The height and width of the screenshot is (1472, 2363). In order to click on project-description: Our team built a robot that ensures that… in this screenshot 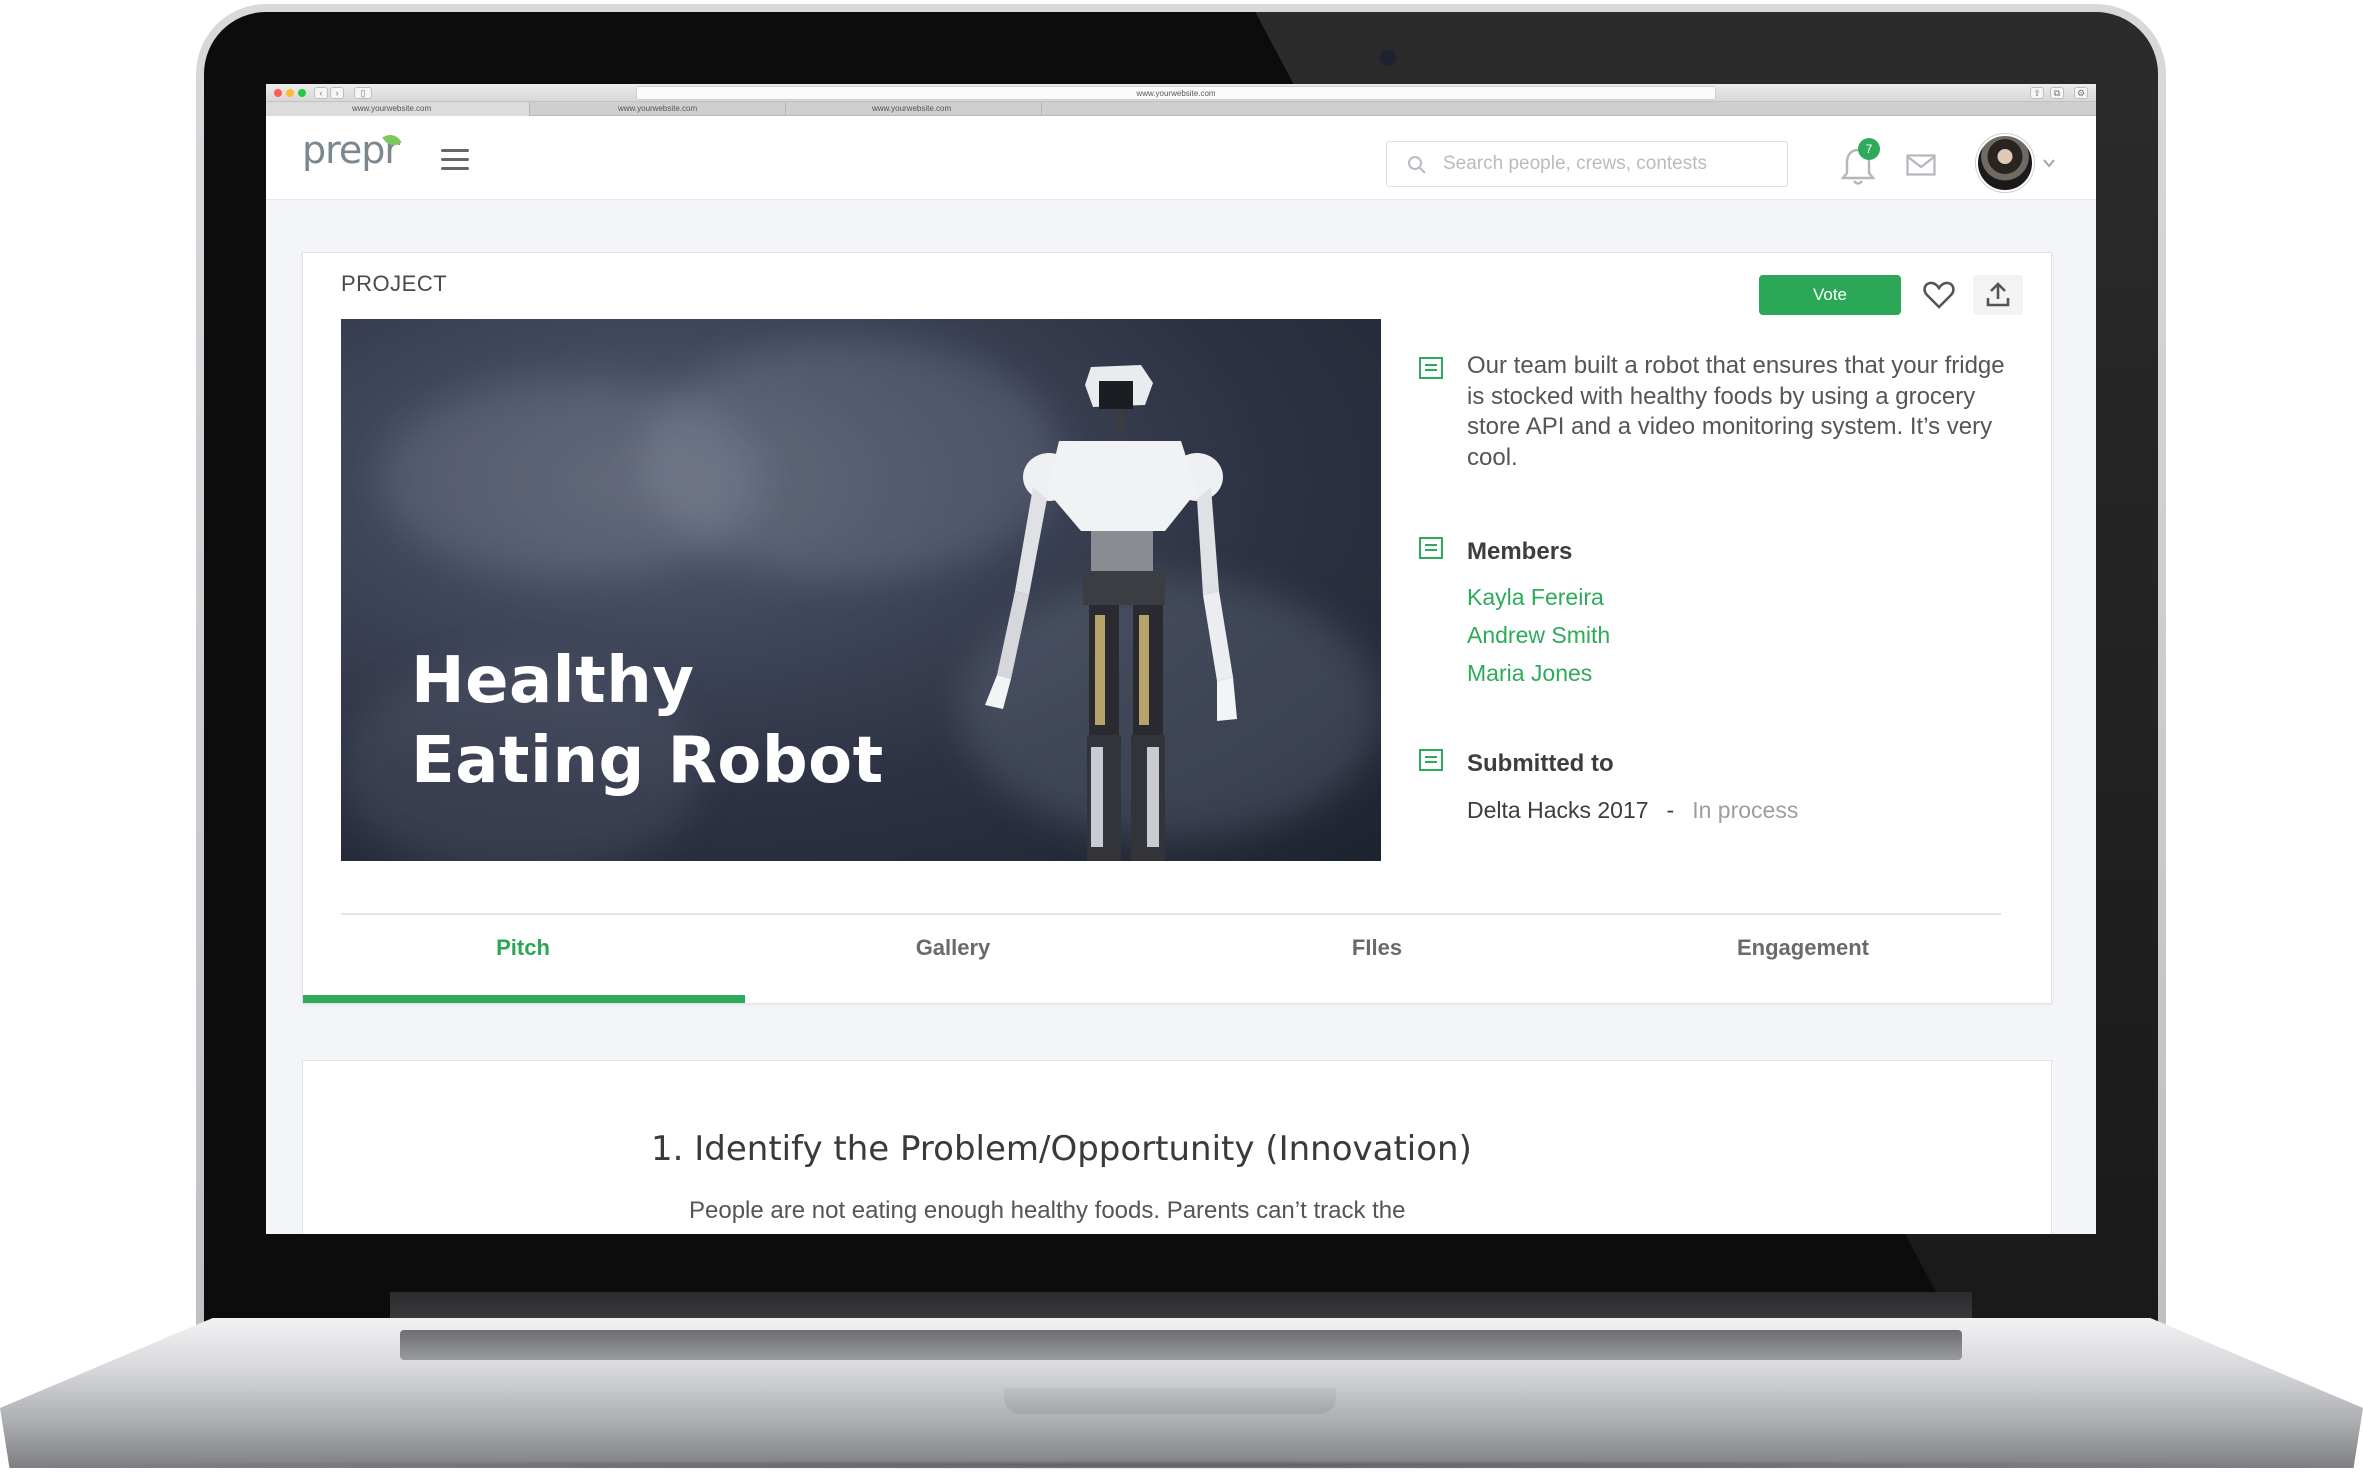, I will do `click(1736, 411)`.